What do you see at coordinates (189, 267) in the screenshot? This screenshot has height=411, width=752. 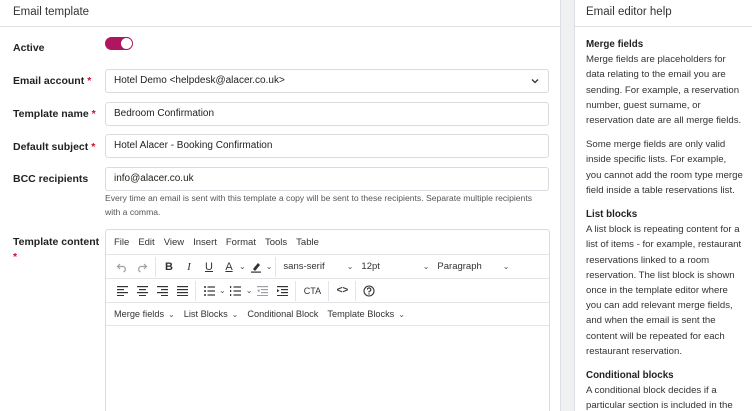 I see `italic-icon: I` at bounding box center [189, 267].